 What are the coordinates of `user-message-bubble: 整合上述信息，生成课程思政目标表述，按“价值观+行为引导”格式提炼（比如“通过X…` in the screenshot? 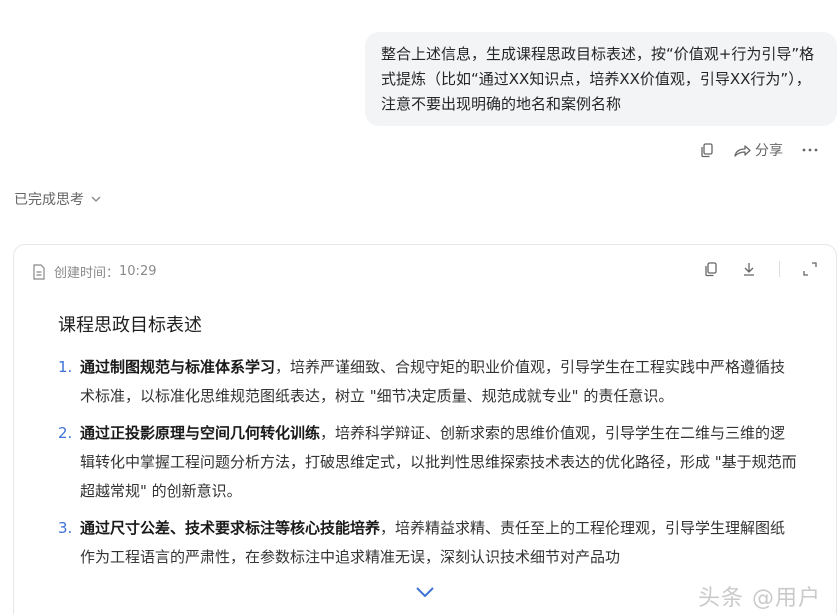 It's located at (601, 79).